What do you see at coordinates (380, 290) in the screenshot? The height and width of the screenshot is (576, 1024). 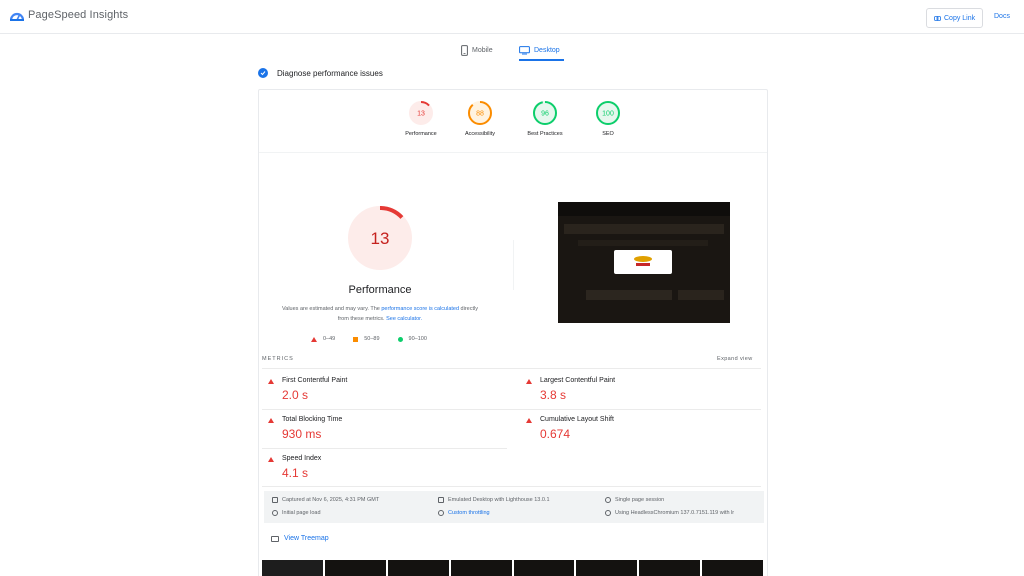 I see `performance-title: Performance` at bounding box center [380, 290].